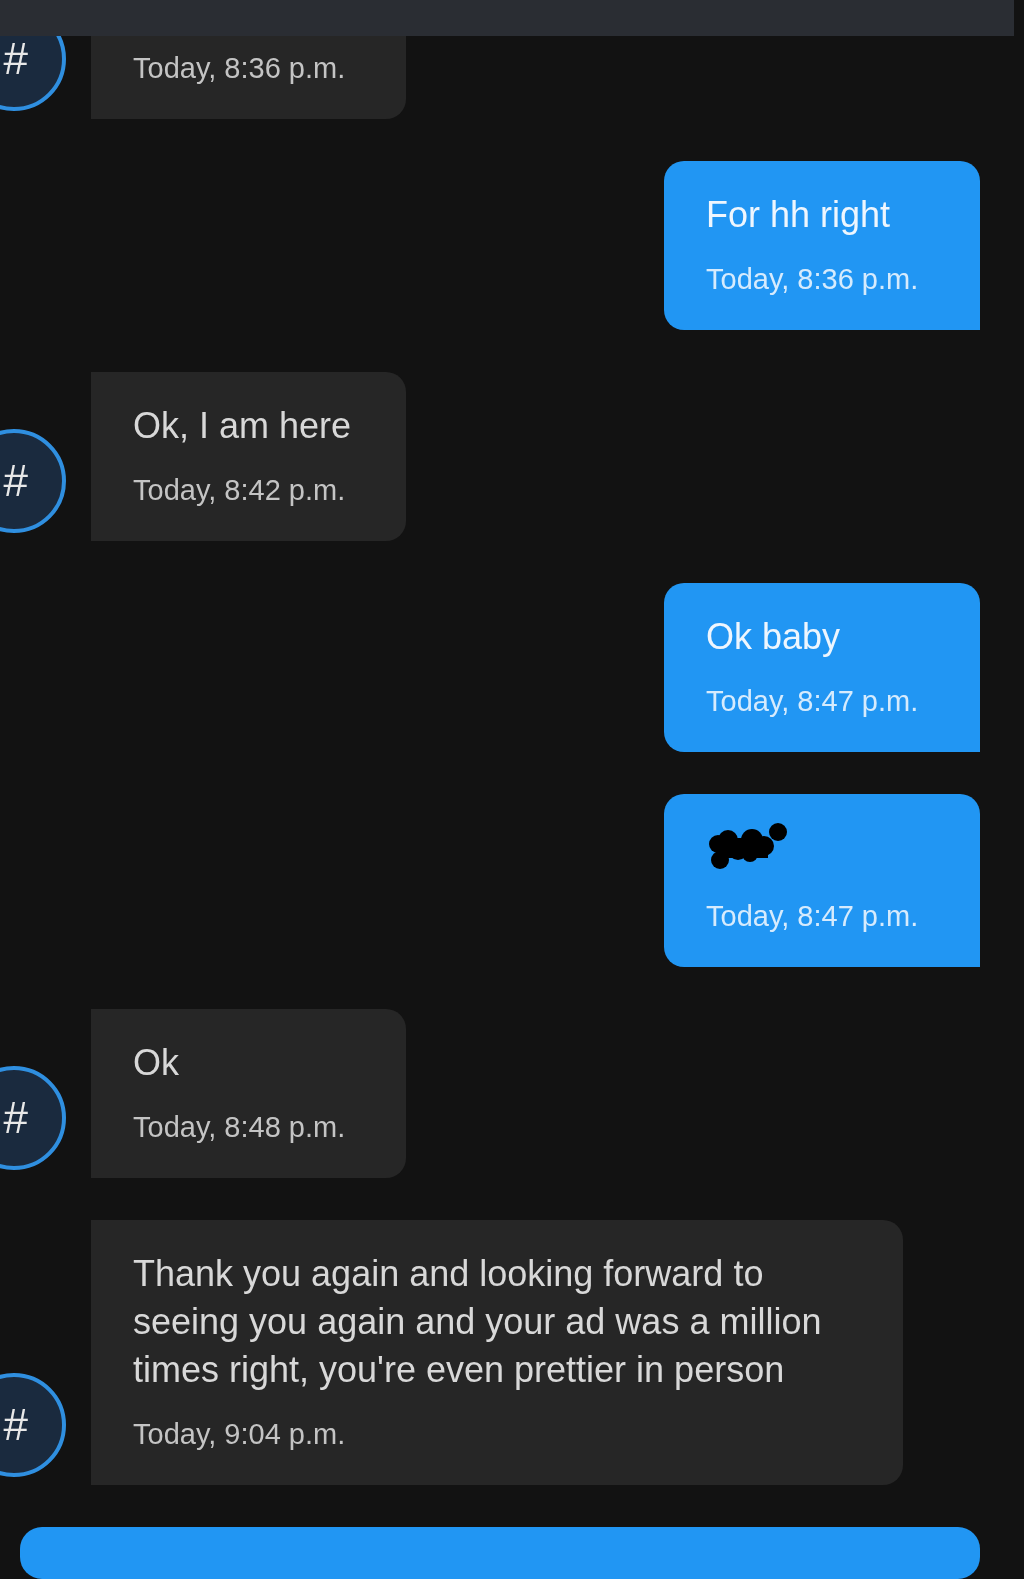  Describe the element at coordinates (478, 1322) in the screenshot. I see `message-text: Thank you again and looking forward to seeing you again and your ad was a million times right, you're even prettier in person` at that location.